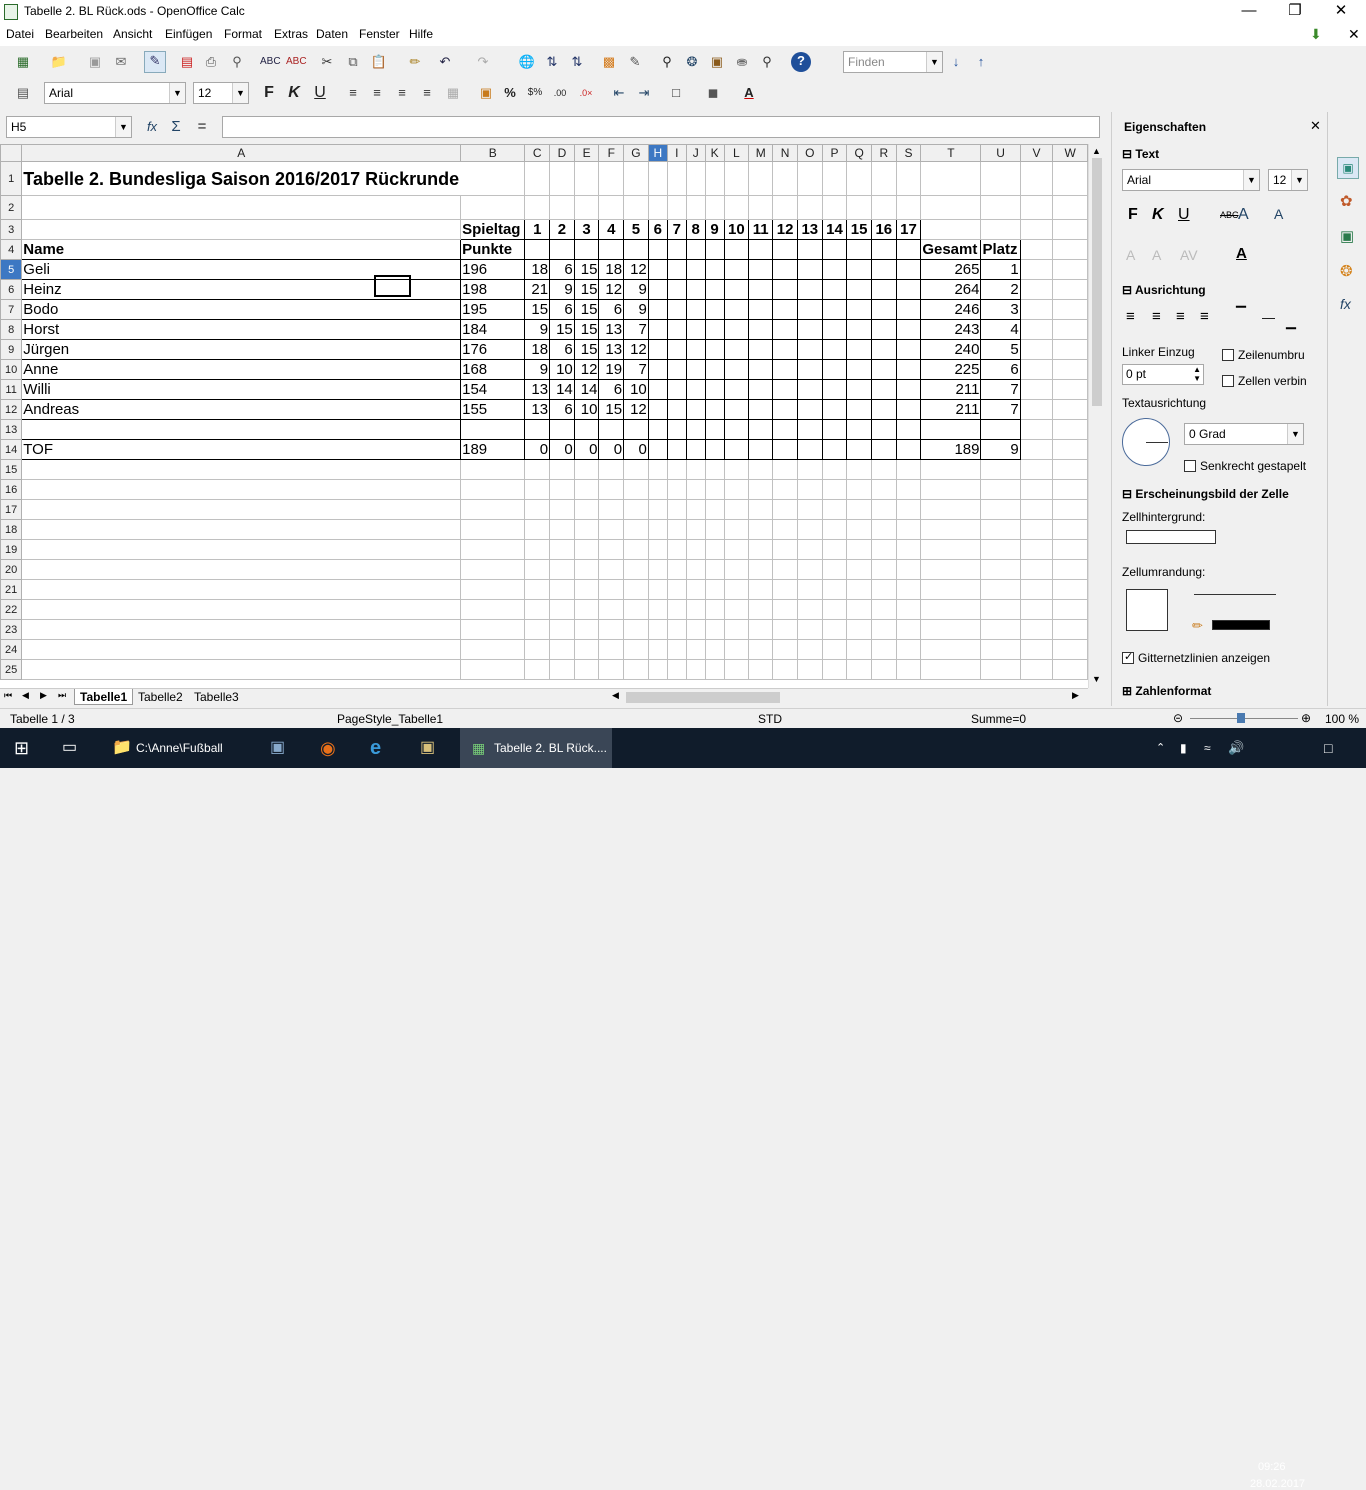 This screenshot has height=1490, width=1366. What do you see at coordinates (586, 449) in the screenshot?
I see `cell-e: 0` at bounding box center [586, 449].